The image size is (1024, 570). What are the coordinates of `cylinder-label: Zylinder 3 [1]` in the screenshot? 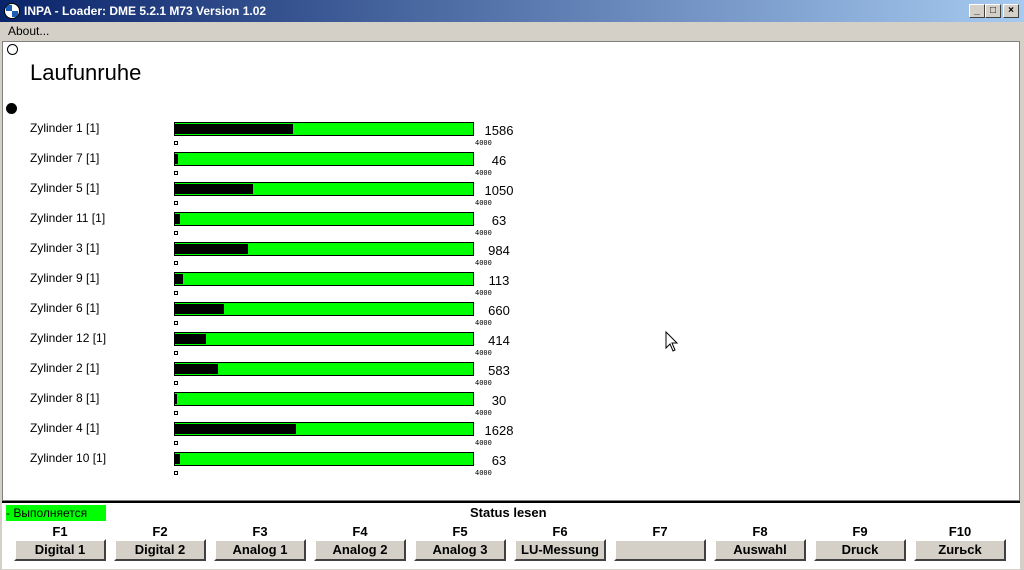 It's located at (65, 248).